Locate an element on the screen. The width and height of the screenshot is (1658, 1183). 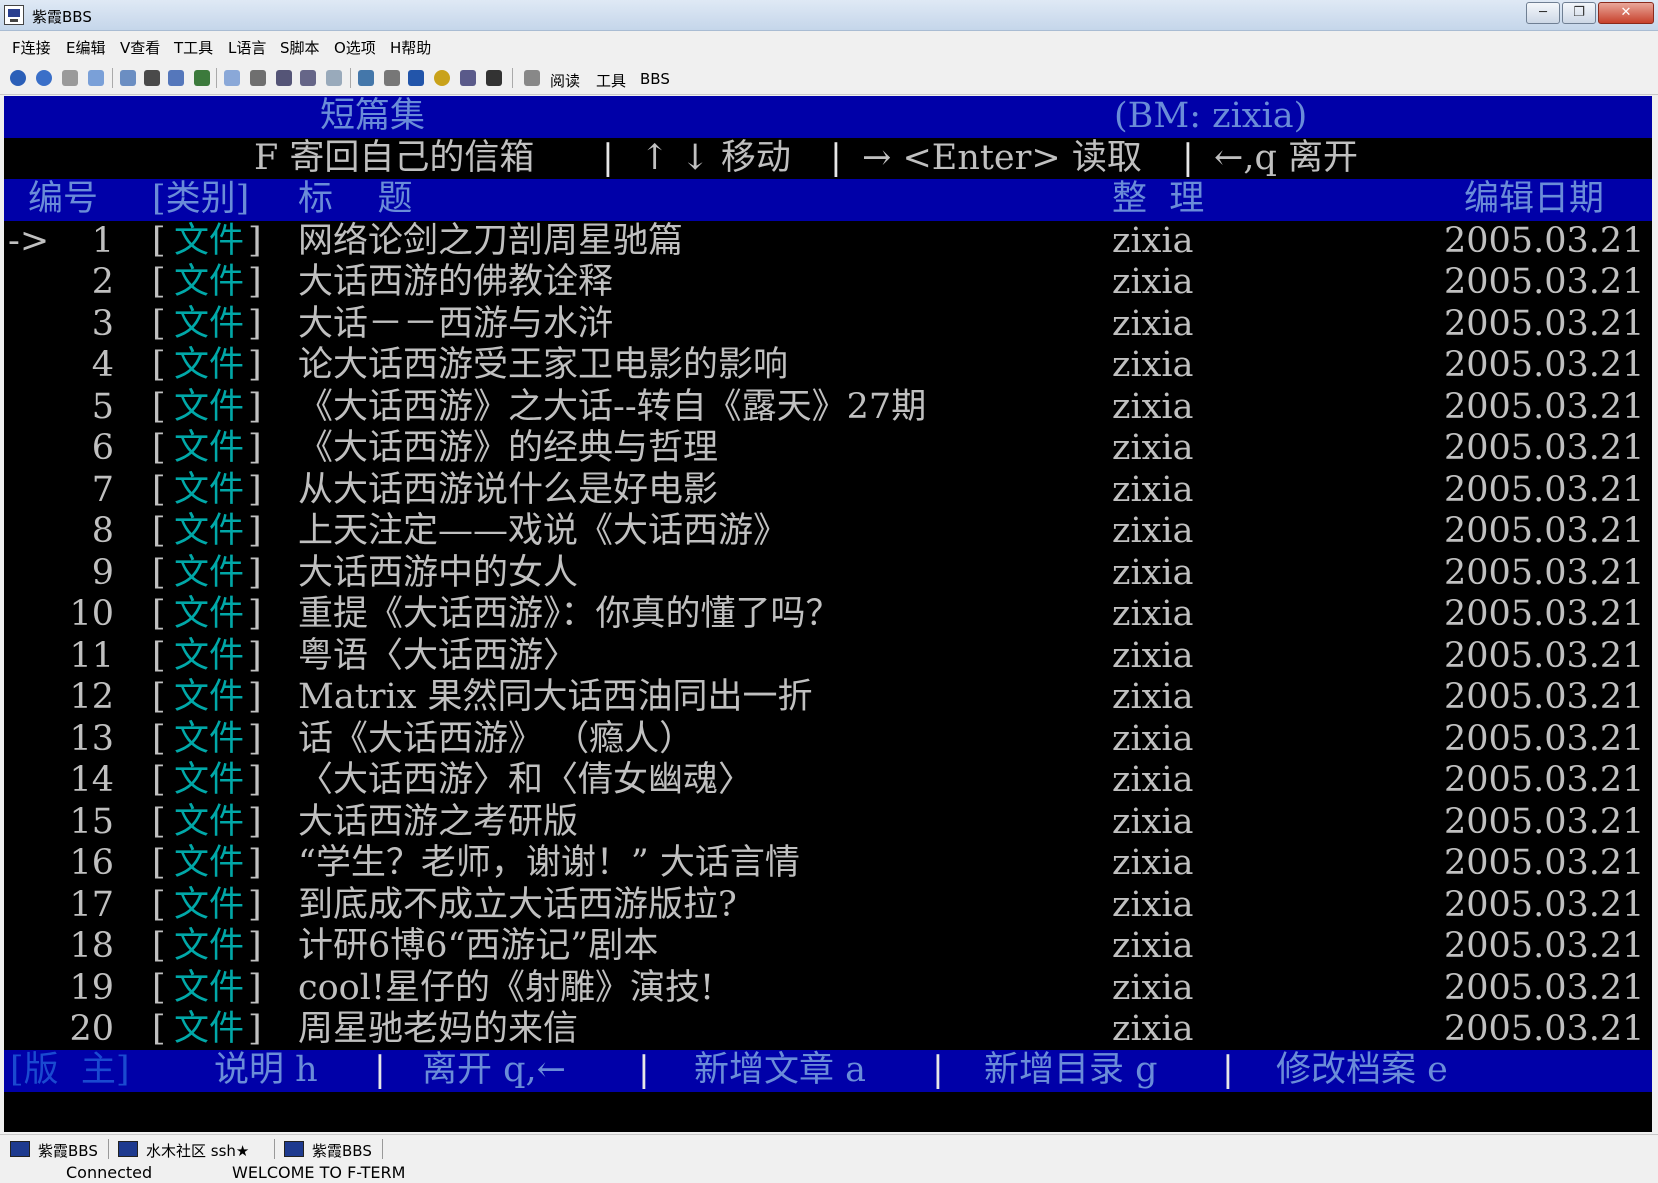
footer-edit-file: 修改档案 e is located at coordinates (1362, 1071).